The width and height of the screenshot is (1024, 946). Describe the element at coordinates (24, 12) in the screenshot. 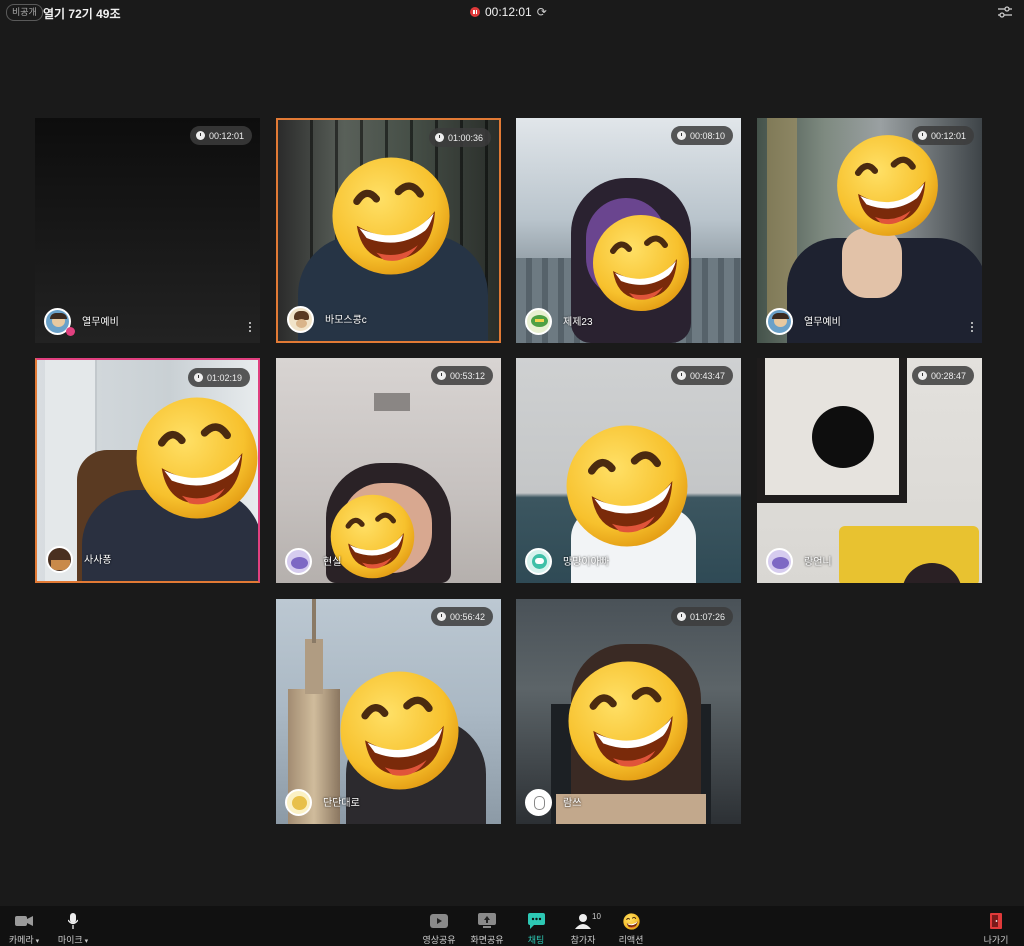

I see `privacy-badge: 비공개` at that location.